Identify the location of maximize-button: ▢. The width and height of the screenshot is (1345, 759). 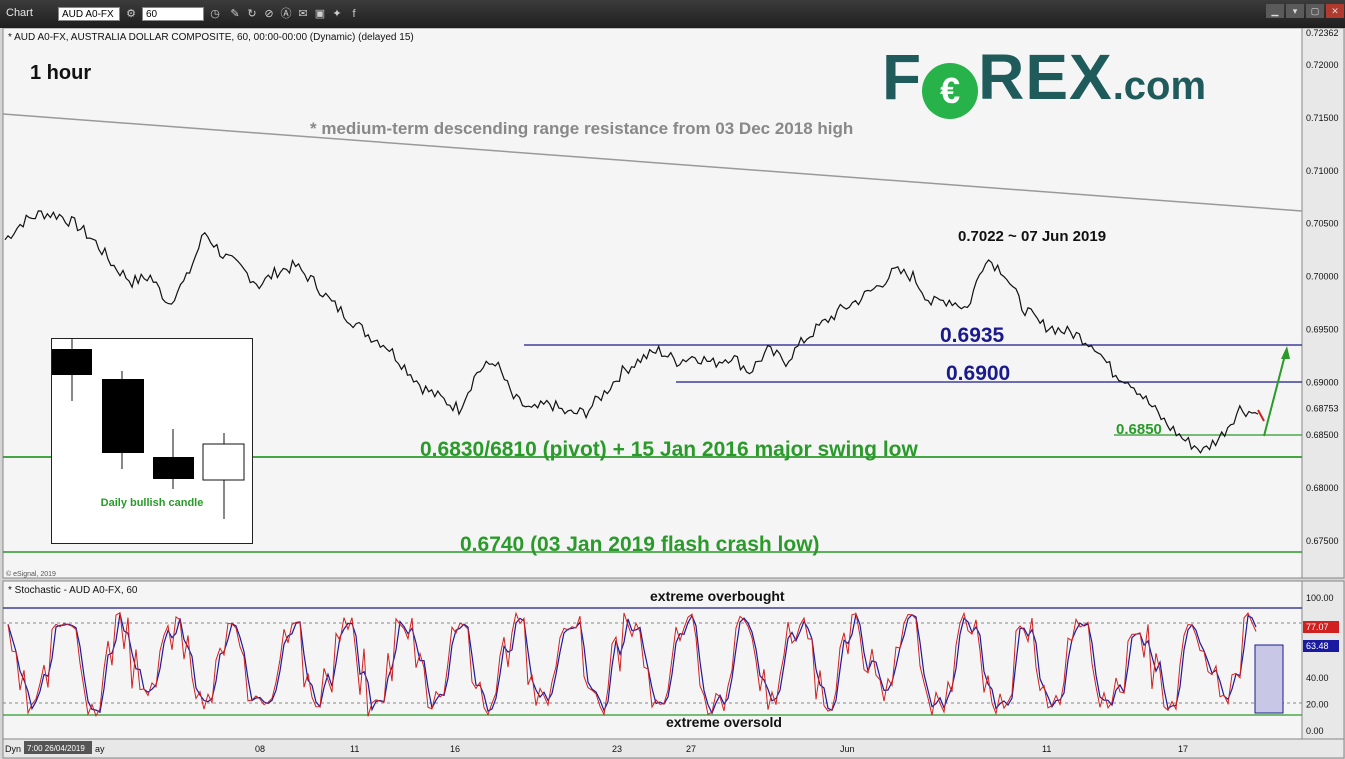
(1315, 11).